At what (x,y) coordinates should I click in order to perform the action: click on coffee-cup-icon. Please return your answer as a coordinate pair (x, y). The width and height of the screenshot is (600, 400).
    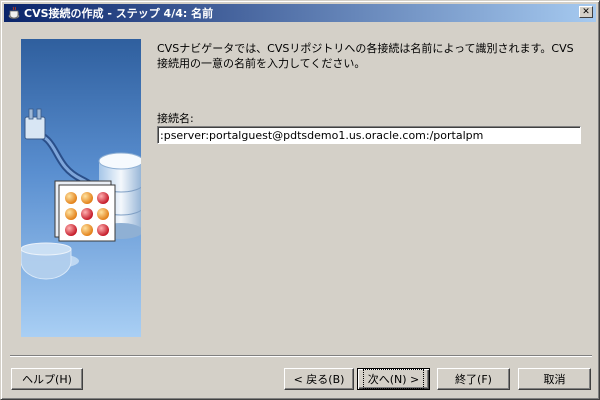
    Looking at the image, I should click on (14, 12).